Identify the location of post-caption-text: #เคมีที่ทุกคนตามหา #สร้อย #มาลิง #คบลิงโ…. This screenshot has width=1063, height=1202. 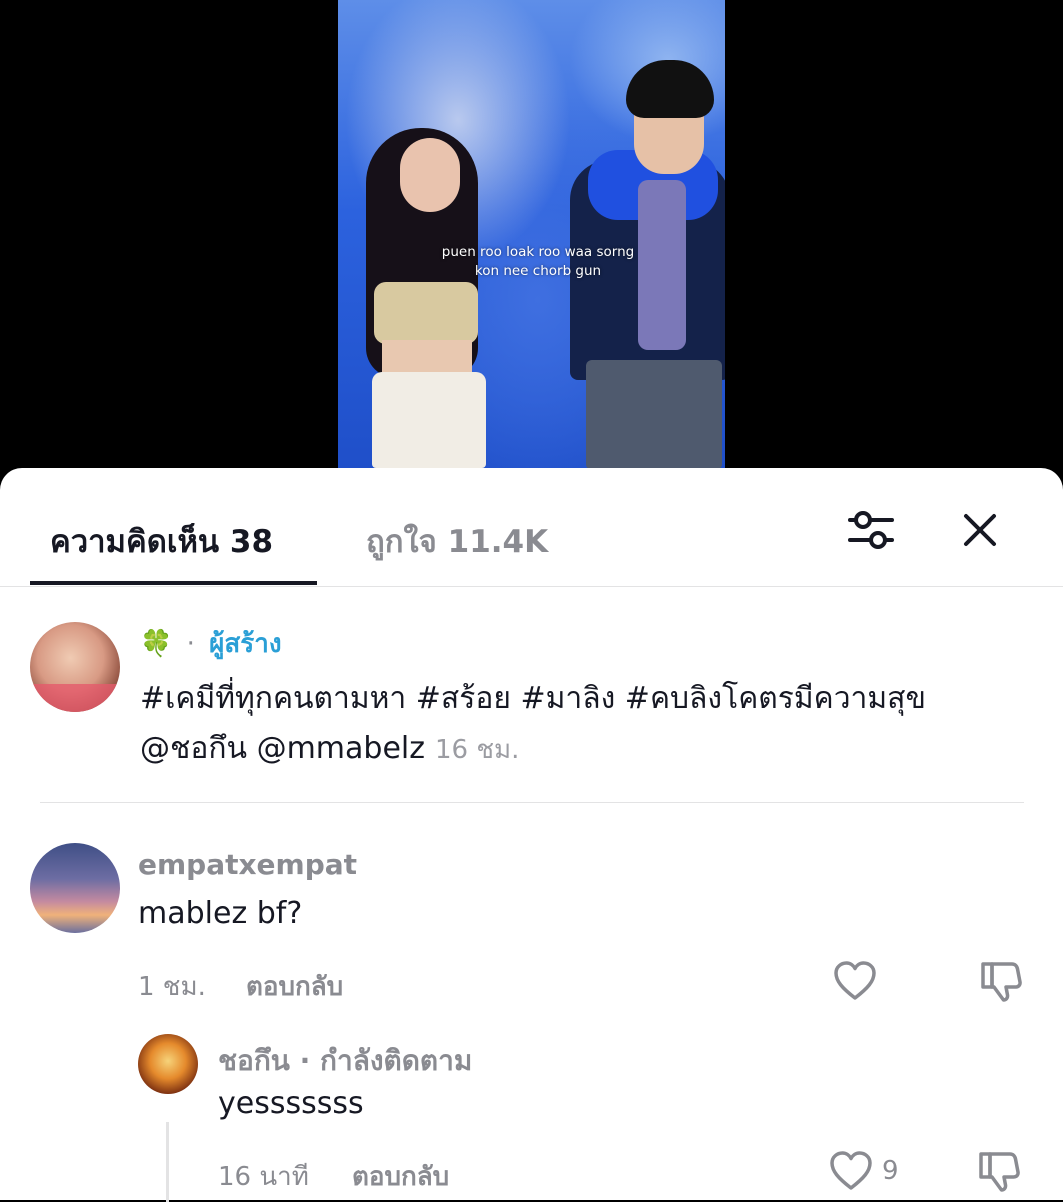
(533, 723).